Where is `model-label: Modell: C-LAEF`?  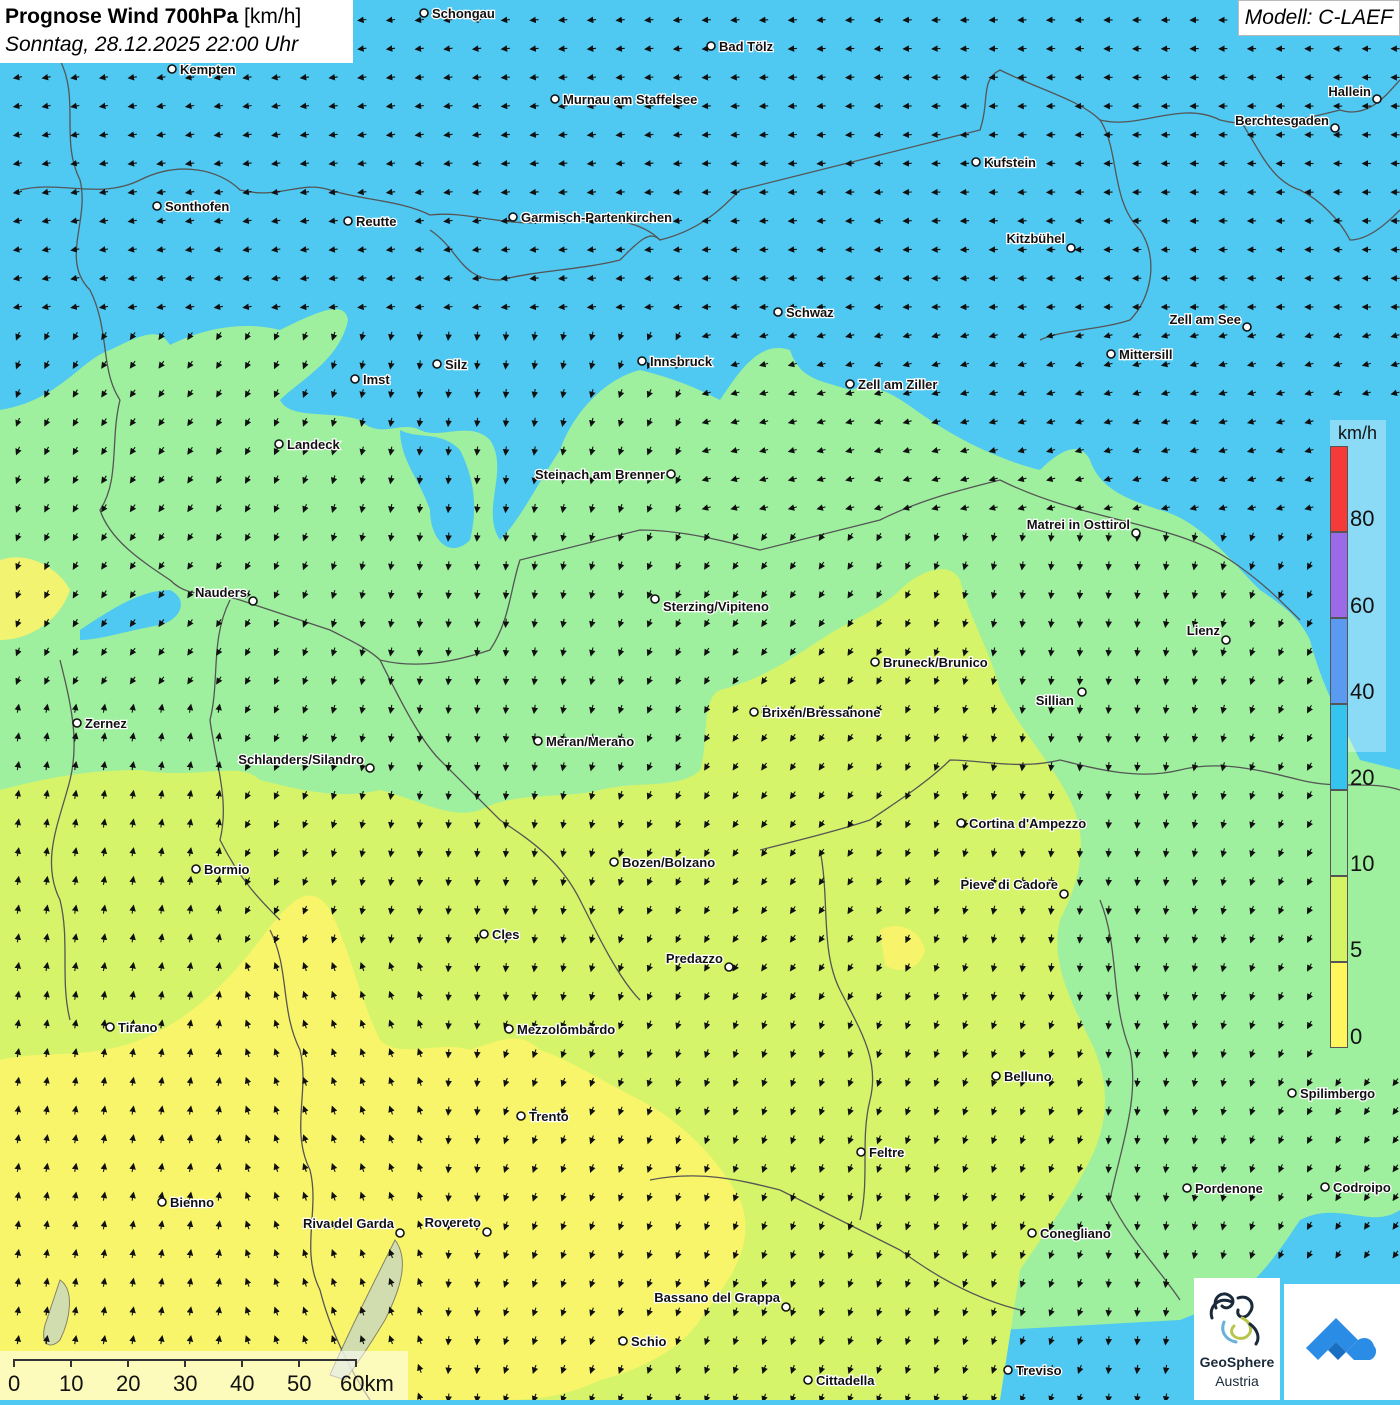 model-label: Modell: C-LAEF is located at coordinates (1319, 18).